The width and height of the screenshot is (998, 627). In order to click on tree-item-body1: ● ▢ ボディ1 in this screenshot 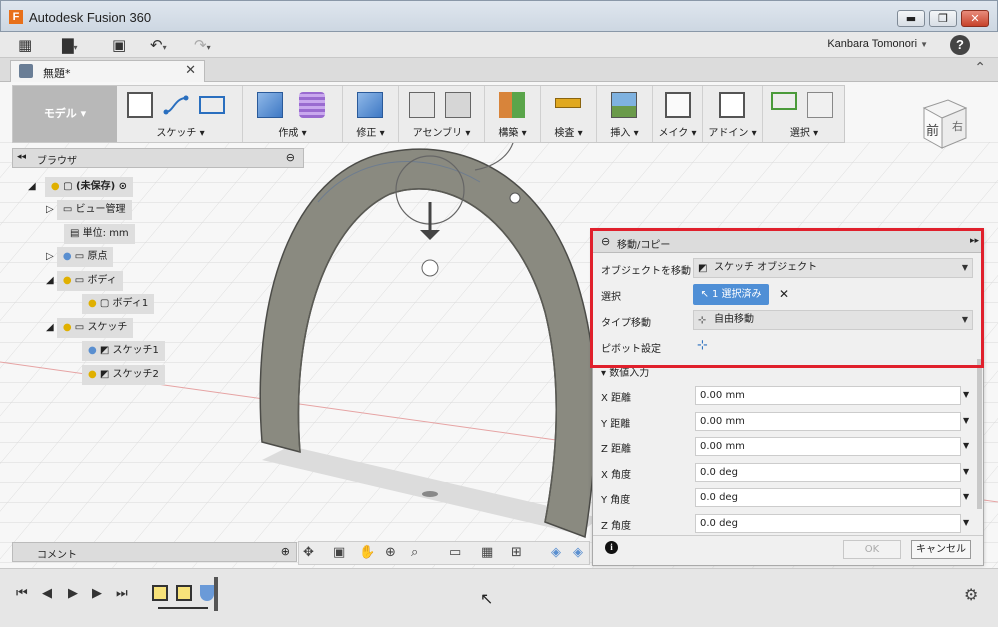, I will do `click(118, 304)`.